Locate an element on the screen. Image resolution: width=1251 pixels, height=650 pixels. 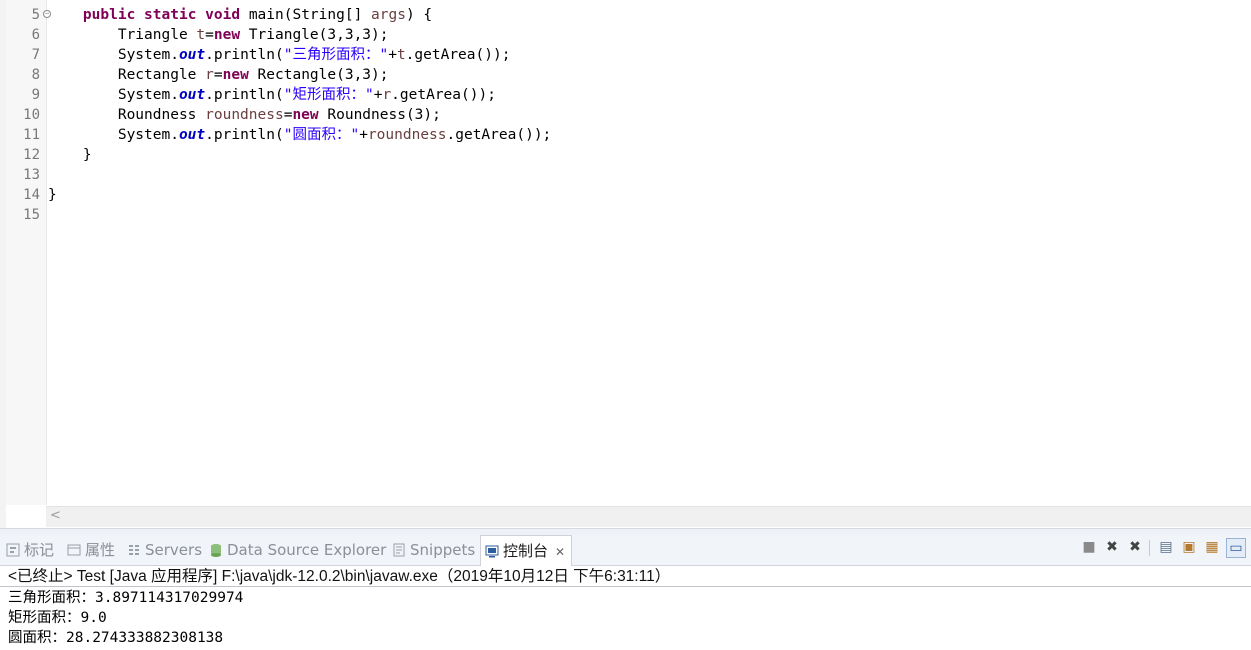
console-header-divider is located at coordinates (625, 586).